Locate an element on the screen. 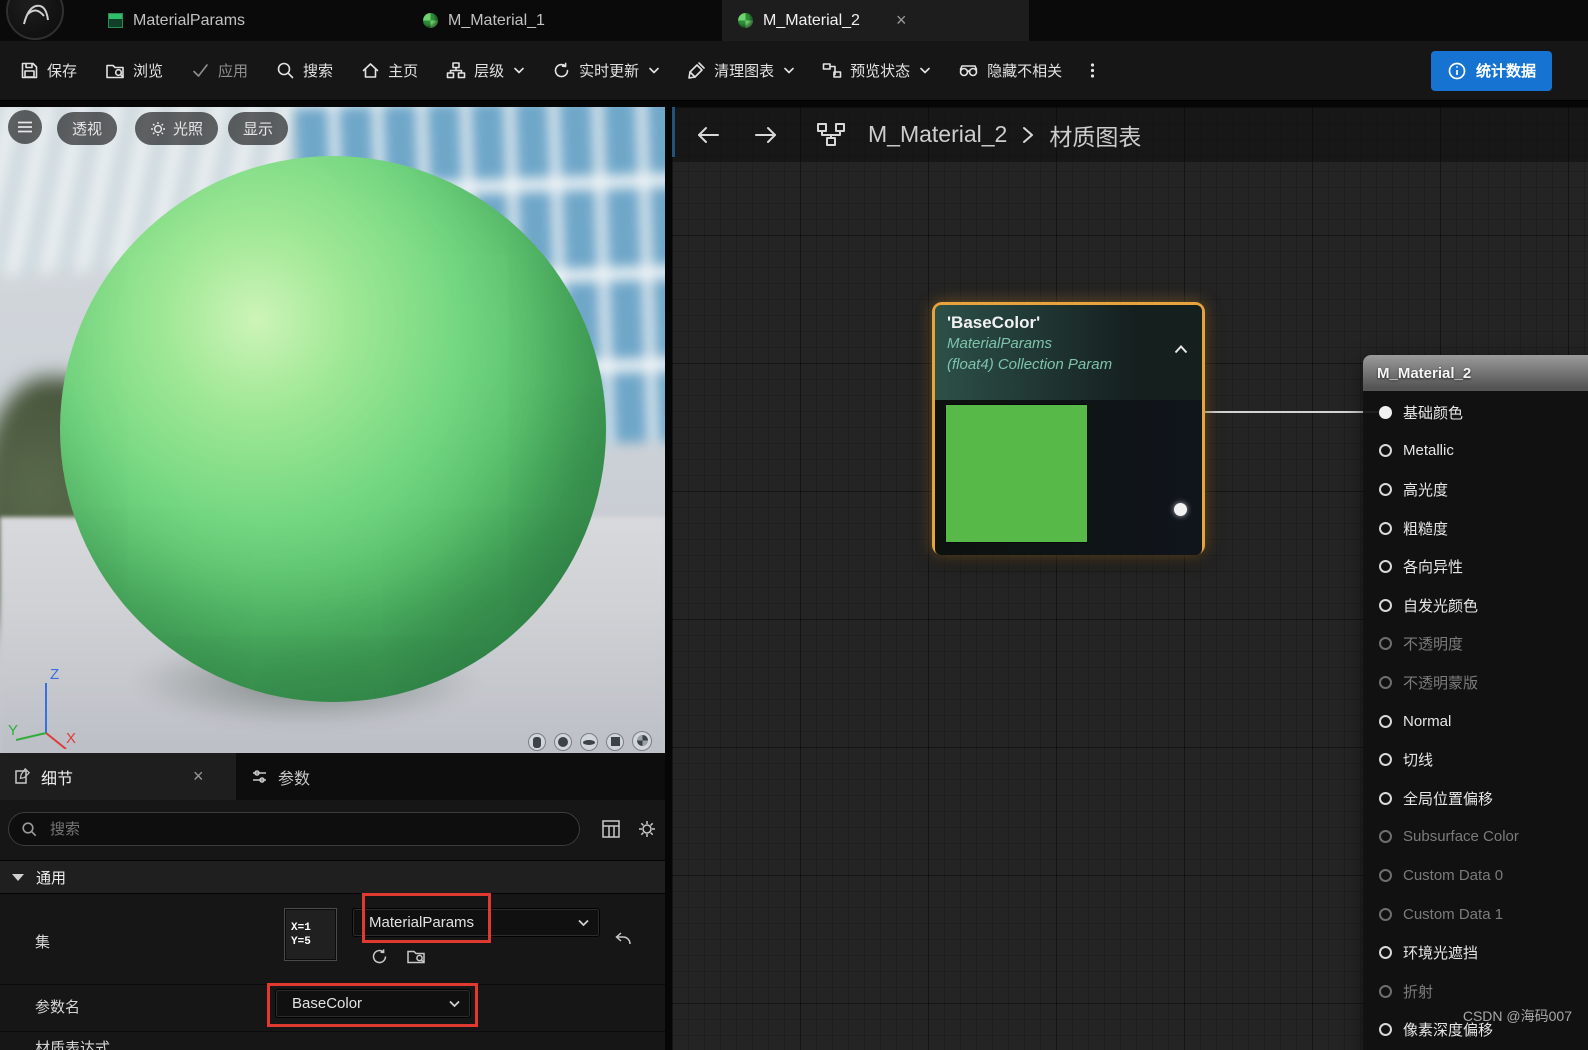 The height and width of the screenshot is (1050, 1588). result-node-header: M_Material_2 is located at coordinates (1475, 373).